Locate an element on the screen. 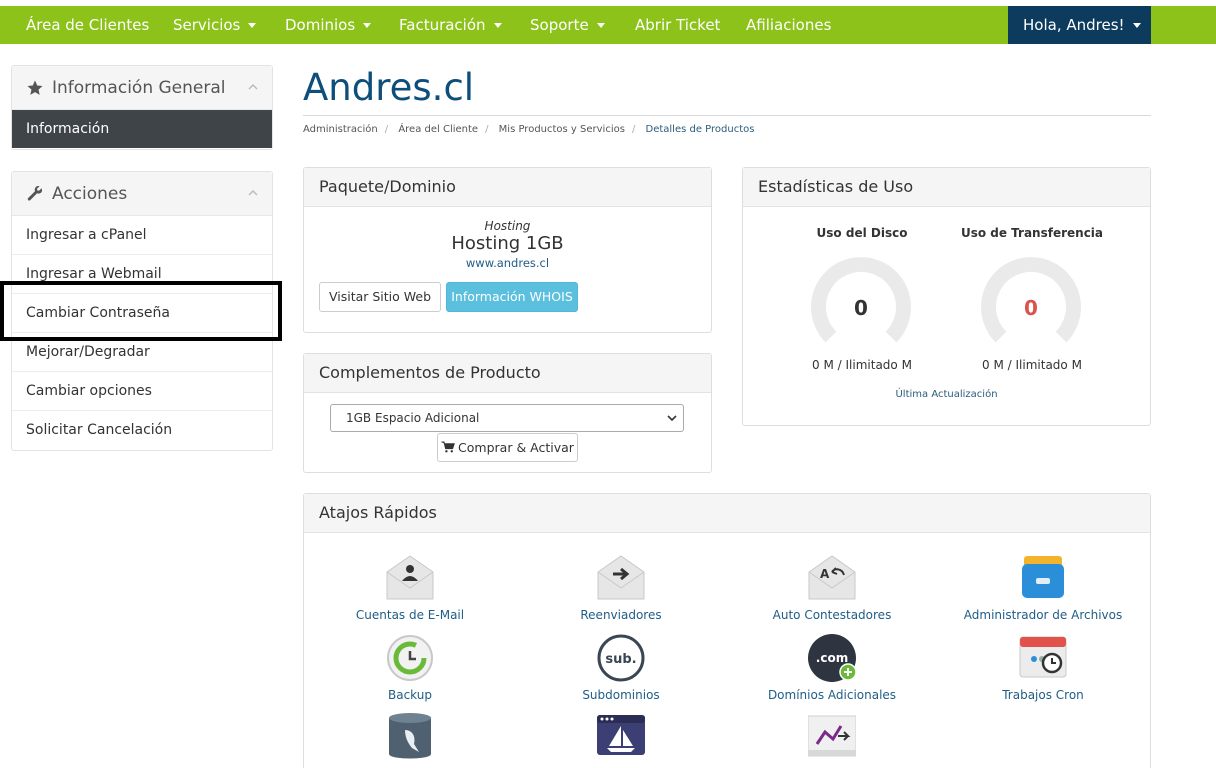  disk-usage-amount: 0 M / Ilimitado M is located at coordinates (862, 365).